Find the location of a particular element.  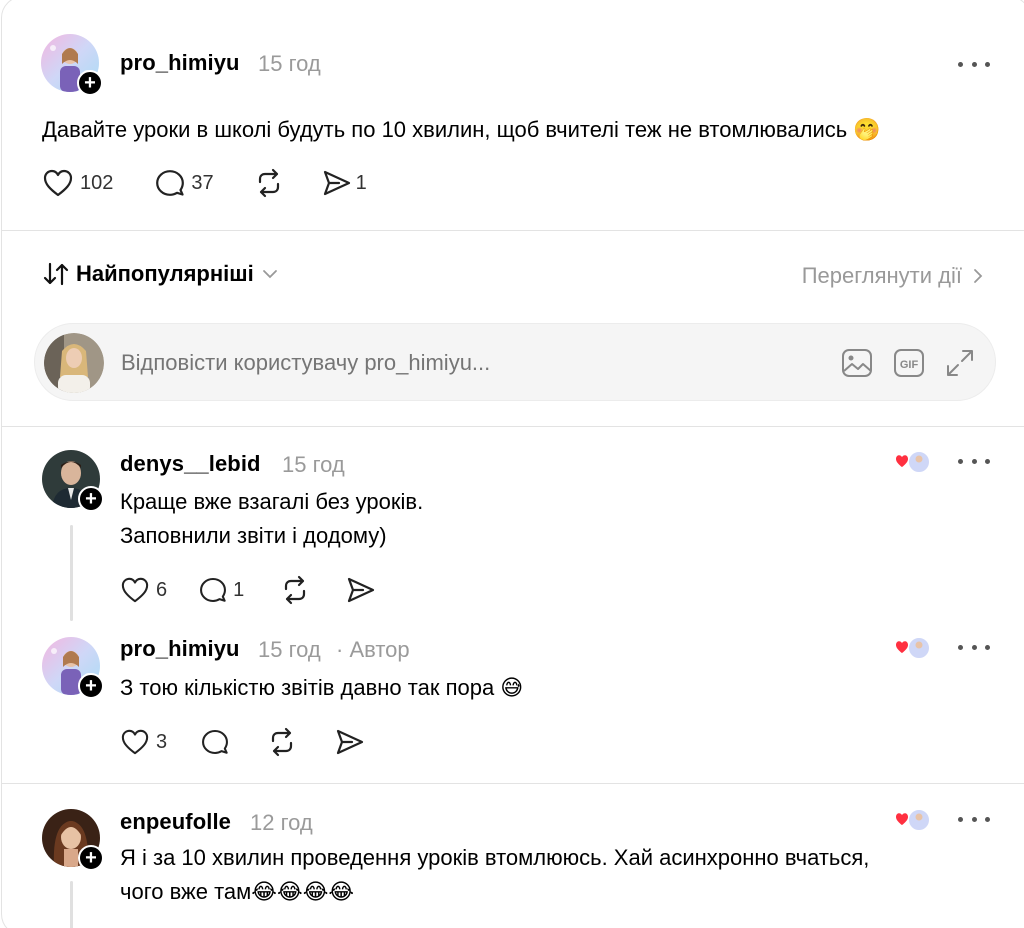

sort-arrows-icon is located at coordinates (56, 274).